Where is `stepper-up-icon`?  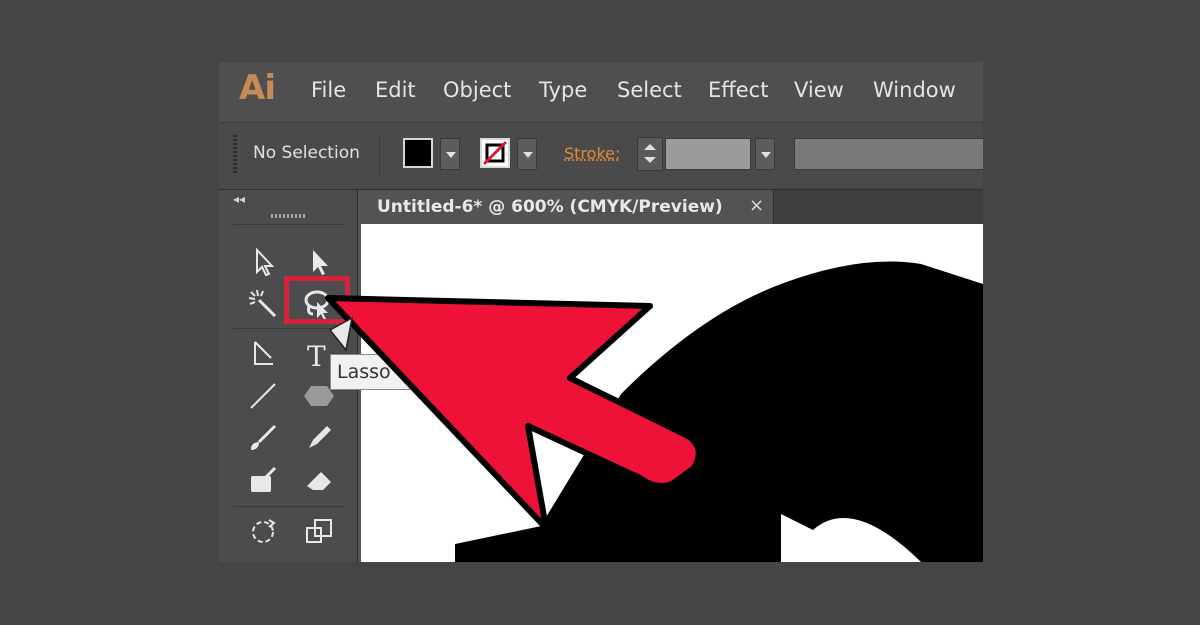
stepper-up-icon is located at coordinates (650, 147).